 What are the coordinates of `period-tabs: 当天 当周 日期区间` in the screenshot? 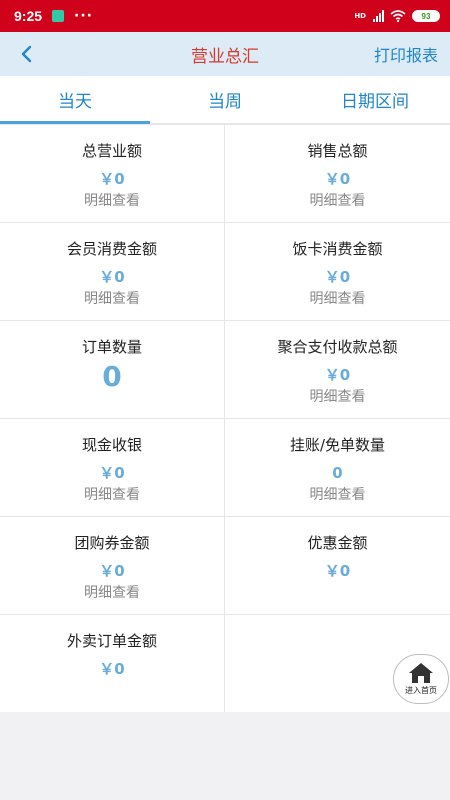 It's located at (225, 100).